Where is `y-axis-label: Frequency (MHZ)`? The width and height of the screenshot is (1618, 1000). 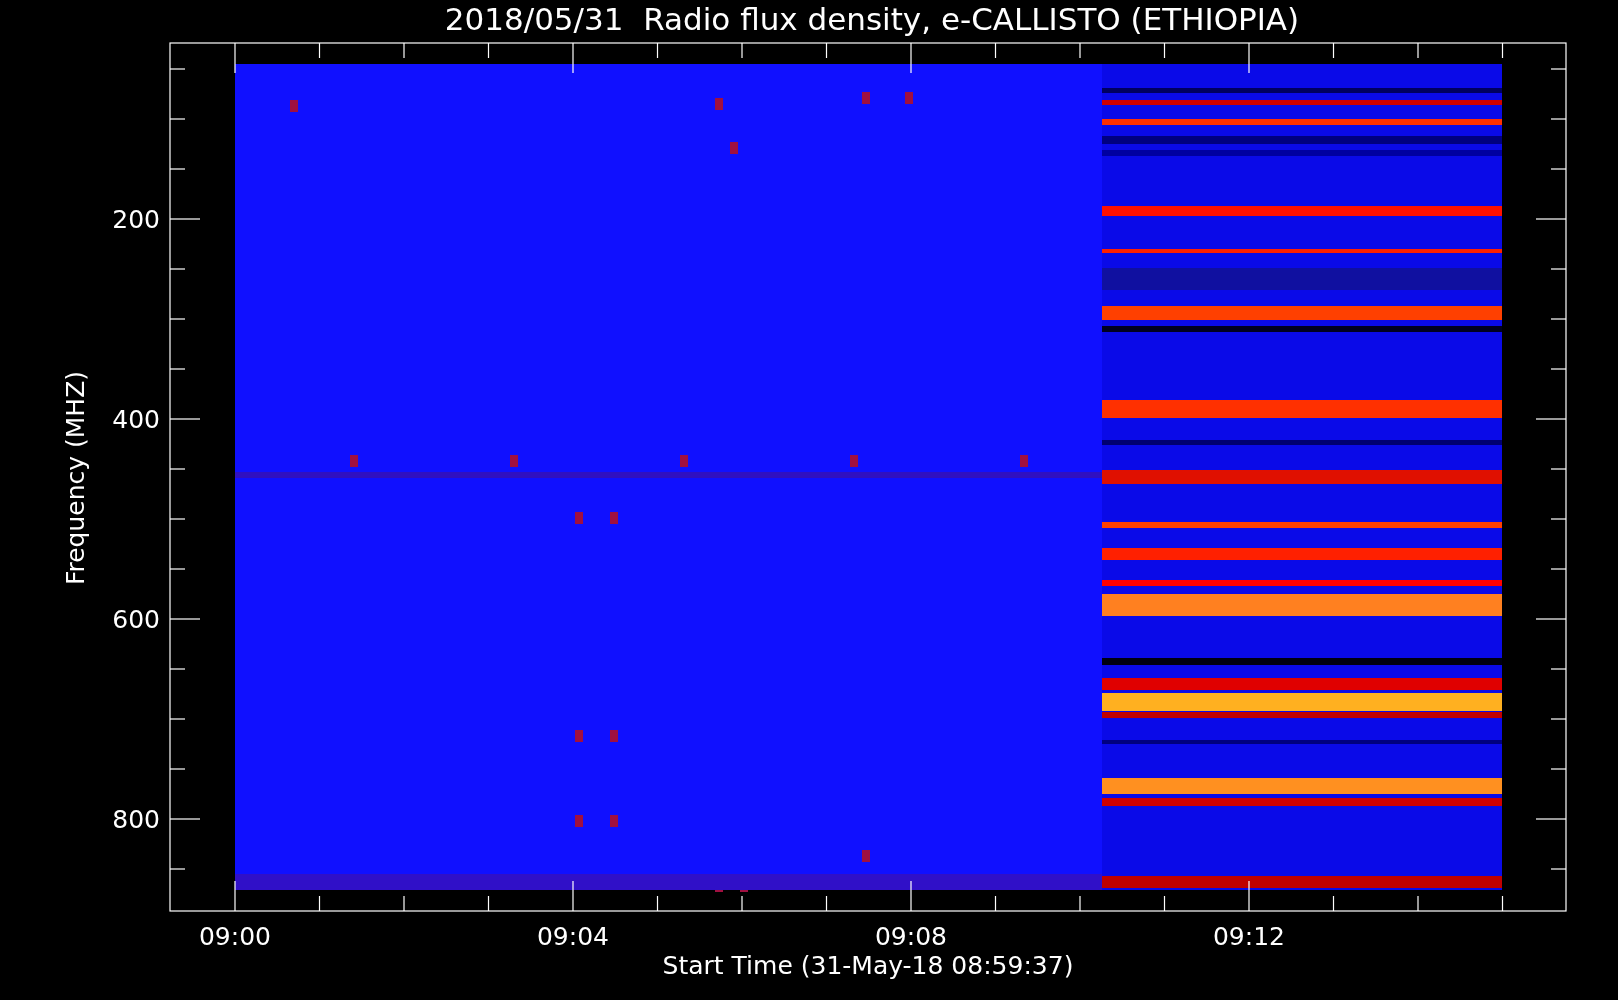 y-axis-label: Frequency (MHZ) is located at coordinates (75, 478).